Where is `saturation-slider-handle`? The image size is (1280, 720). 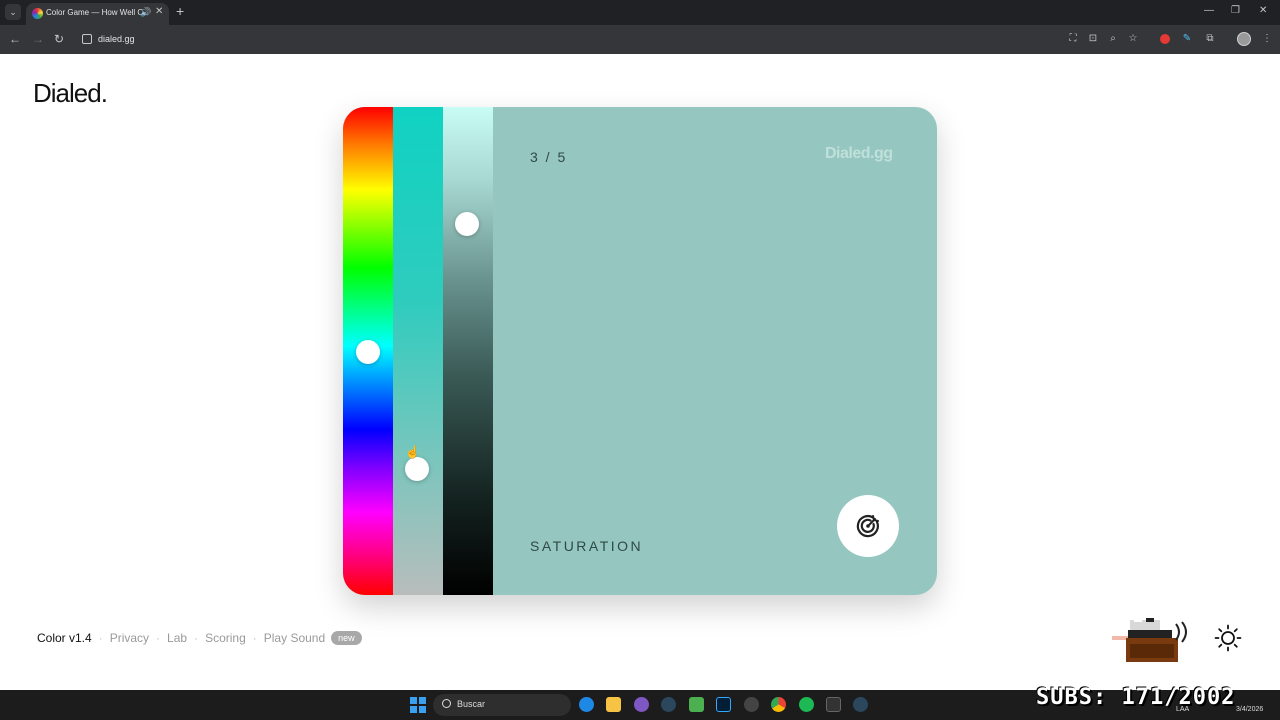
saturation-slider-handle is located at coordinates (417, 469).